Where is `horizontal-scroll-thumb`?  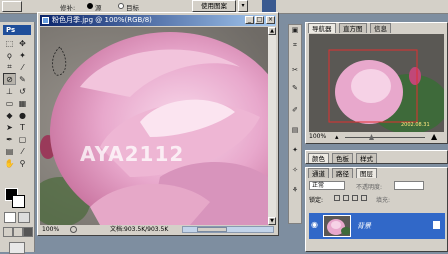
horizontal-scroll-thumb is located at coordinates (212, 229).